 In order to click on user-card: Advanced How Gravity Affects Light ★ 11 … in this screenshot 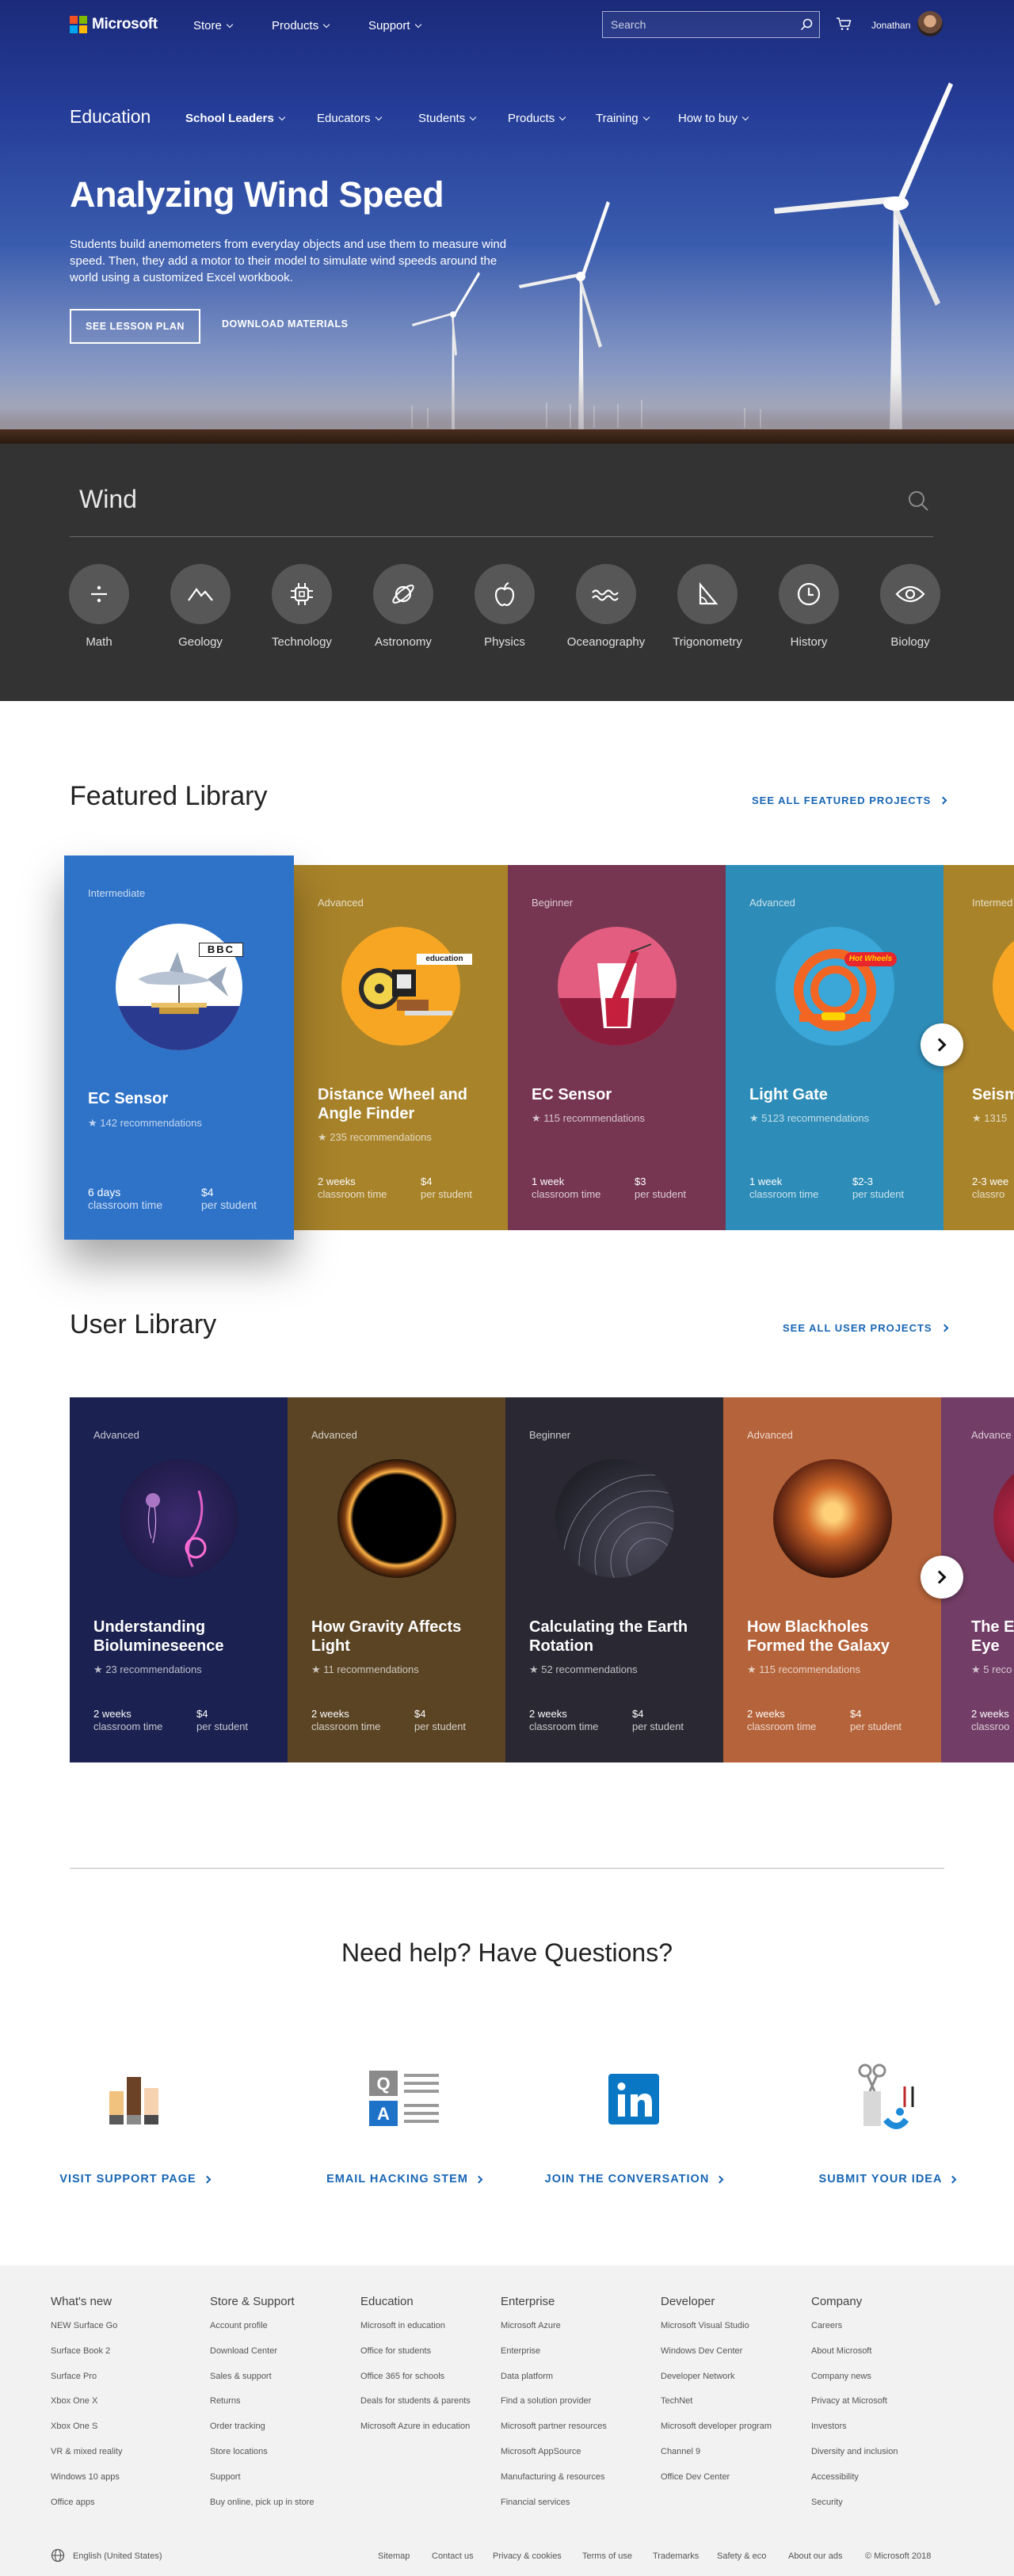, I will do `click(396, 1579)`.